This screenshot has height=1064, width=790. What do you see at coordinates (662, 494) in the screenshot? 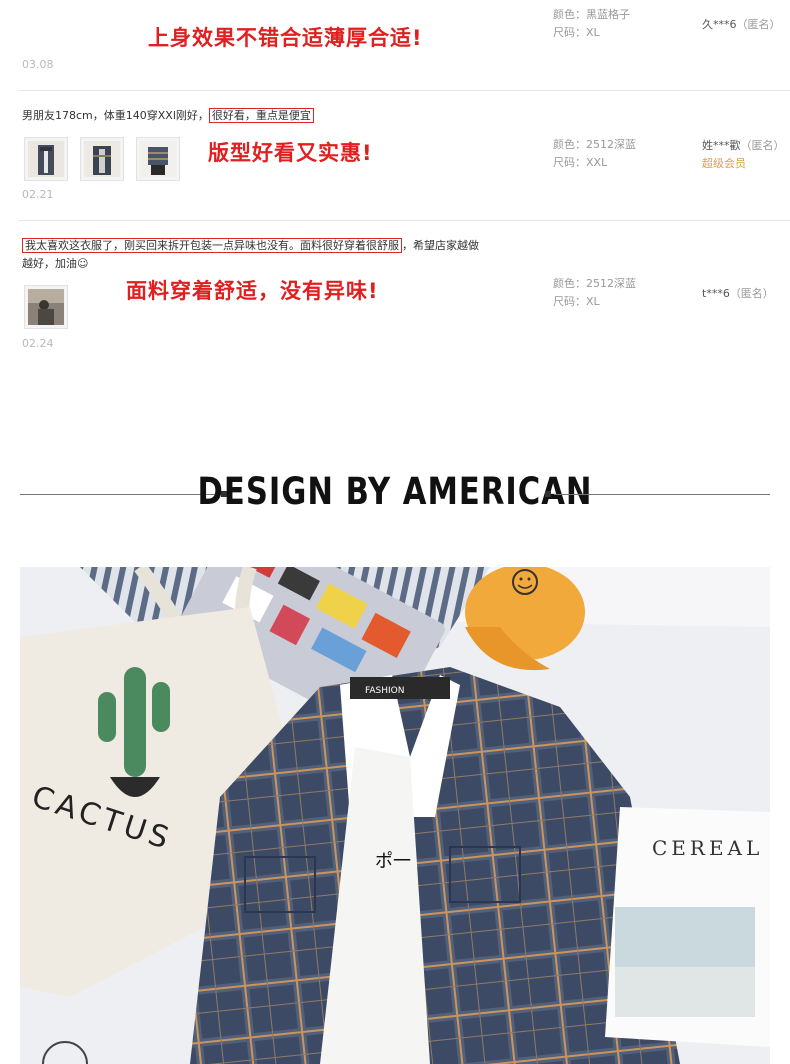
I see `heading-rule-right` at bounding box center [662, 494].